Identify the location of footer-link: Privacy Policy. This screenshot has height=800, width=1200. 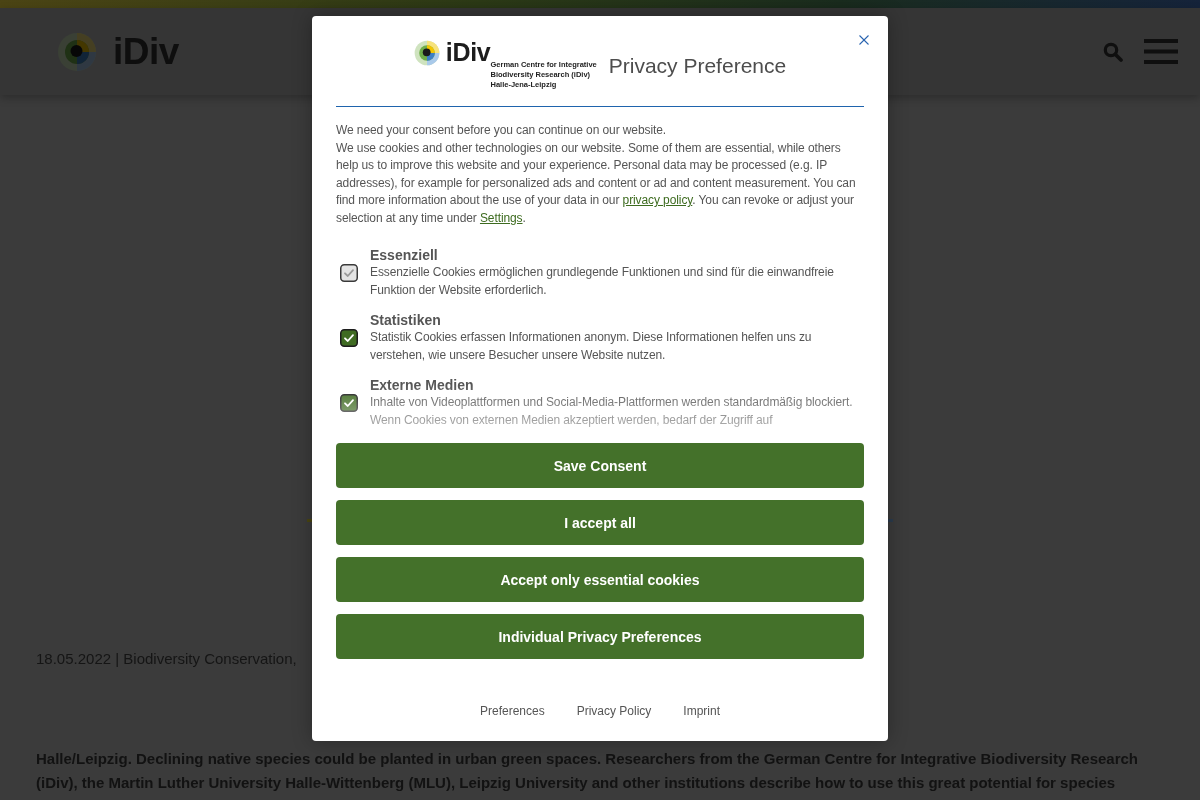
(614, 711).